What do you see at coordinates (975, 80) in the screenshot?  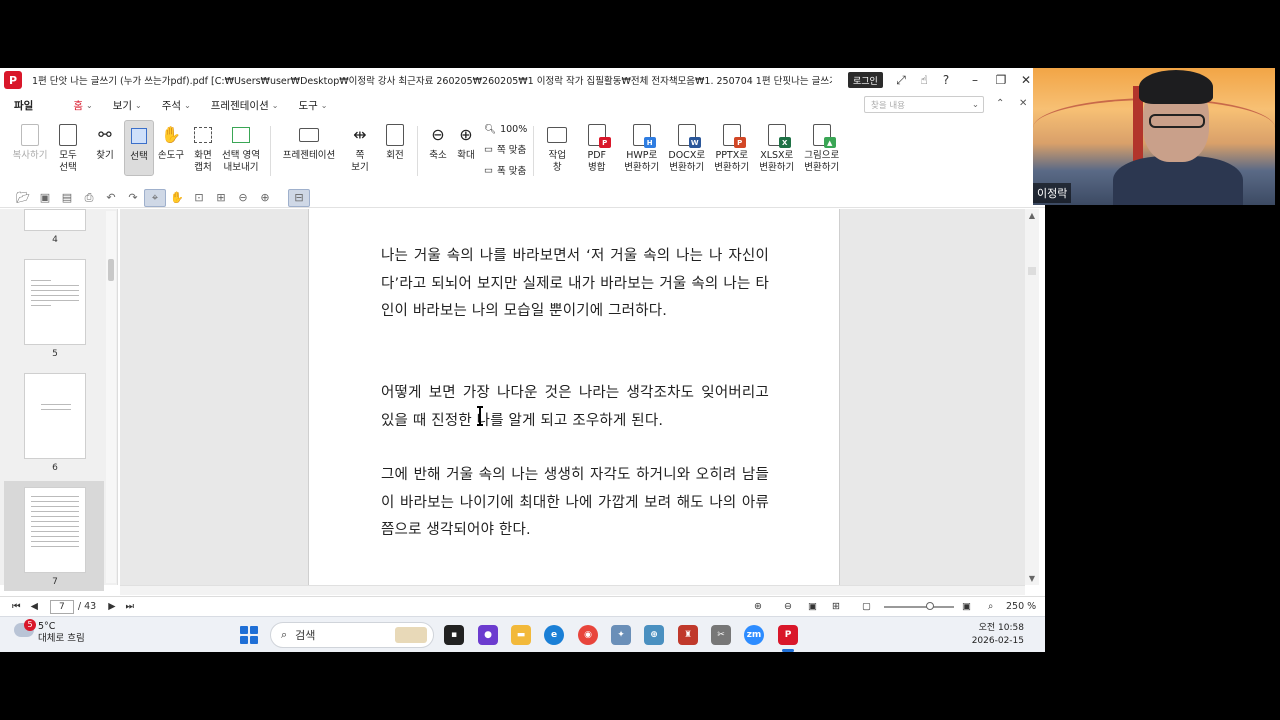 I see `minimize-icon: –` at bounding box center [975, 80].